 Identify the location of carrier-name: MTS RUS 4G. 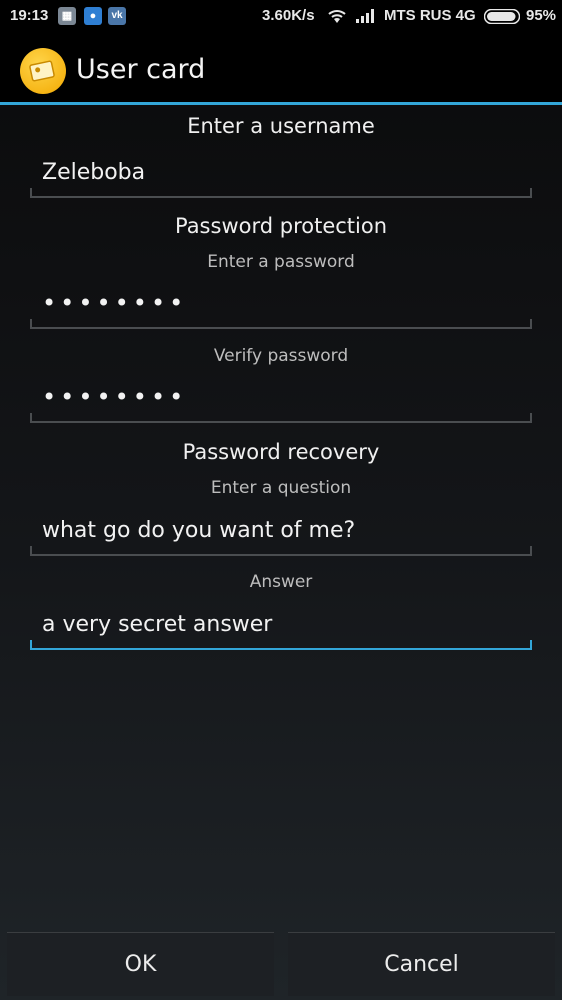
(430, 15).